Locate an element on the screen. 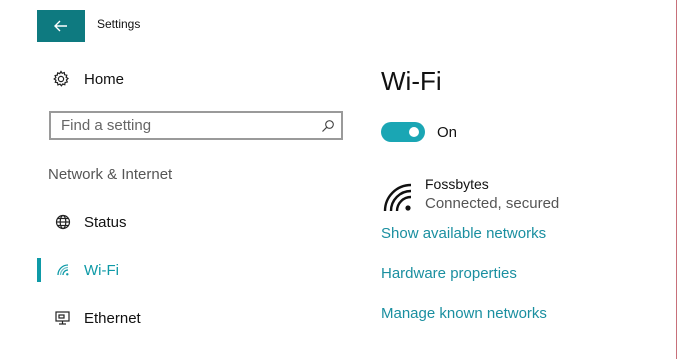 This screenshot has height=359, width=678. network-status: Connected, secured is located at coordinates (492, 203).